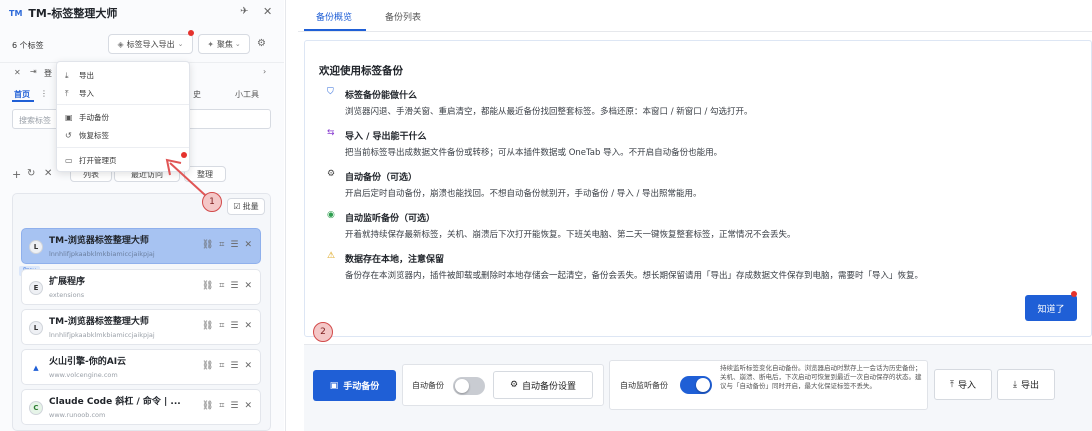 The height and width of the screenshot is (431, 1092). What do you see at coordinates (33, 71) in the screenshot?
I see `login-icon: ⇥` at bounding box center [33, 71].